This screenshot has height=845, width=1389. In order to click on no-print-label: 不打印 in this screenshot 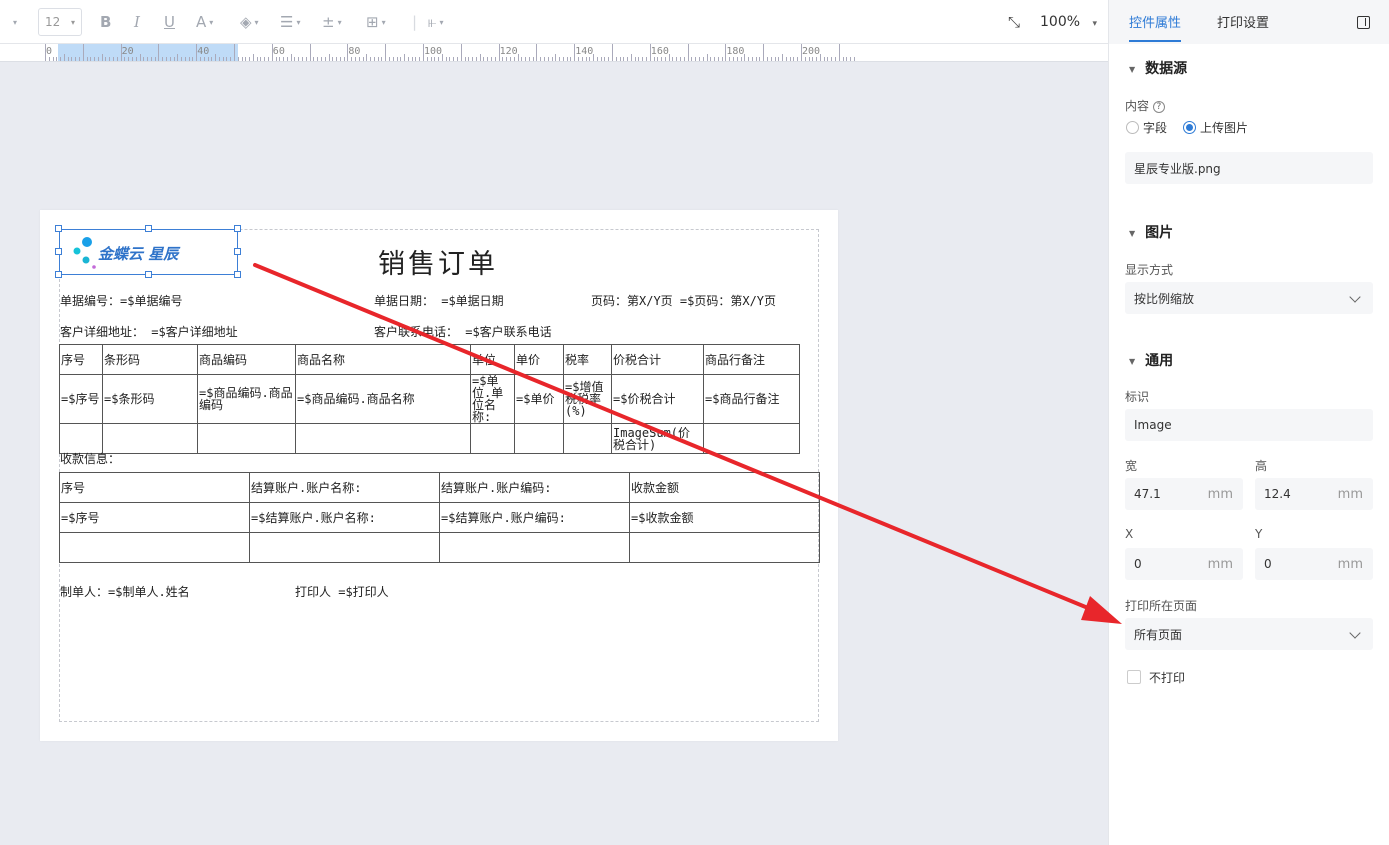, I will do `click(1167, 677)`.